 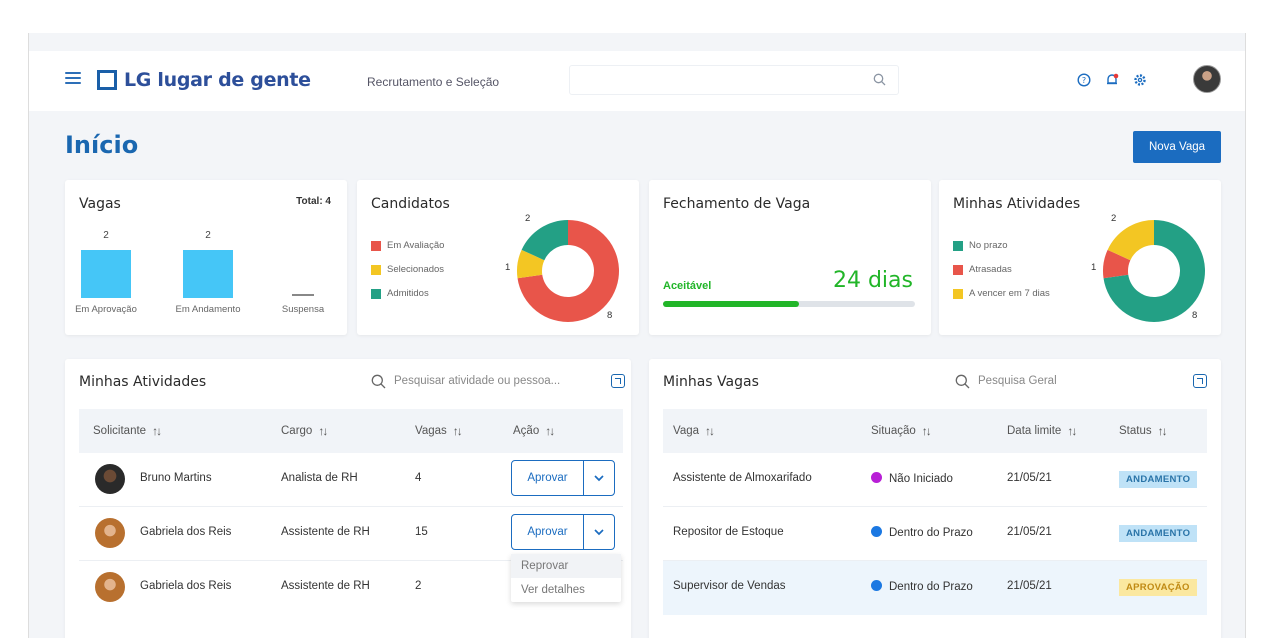 What do you see at coordinates (1009, 293) in the screenshot?
I see `legend-label: A vencer em 7 dias` at bounding box center [1009, 293].